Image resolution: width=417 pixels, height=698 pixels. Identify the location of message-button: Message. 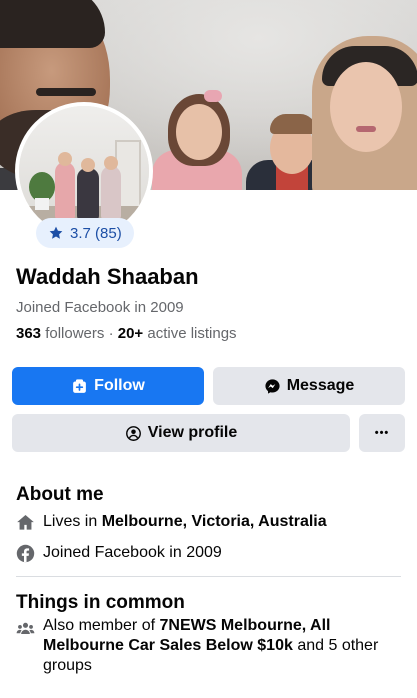
(309, 386).